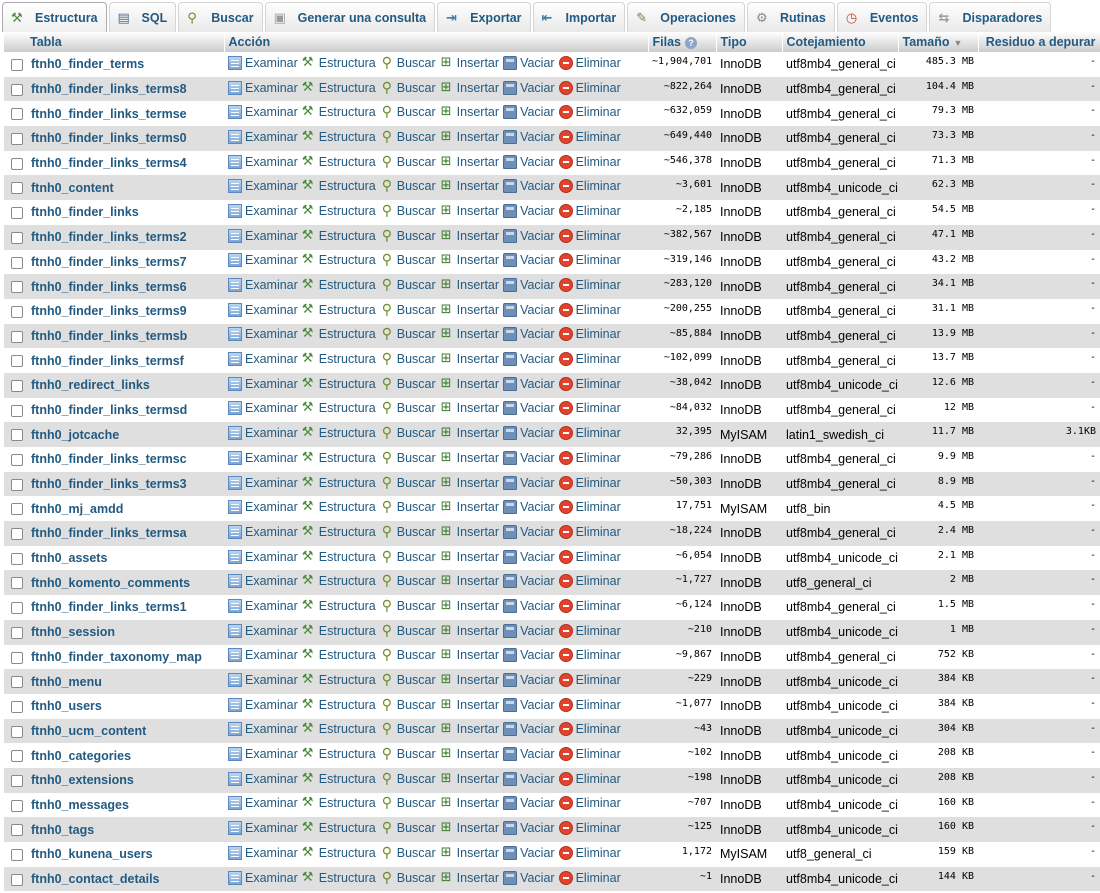 Image resolution: width=1100 pixels, height=893 pixels. Describe the element at coordinates (75, 435) in the screenshot. I see `table-name-link: ftnh0_jotcache` at that location.